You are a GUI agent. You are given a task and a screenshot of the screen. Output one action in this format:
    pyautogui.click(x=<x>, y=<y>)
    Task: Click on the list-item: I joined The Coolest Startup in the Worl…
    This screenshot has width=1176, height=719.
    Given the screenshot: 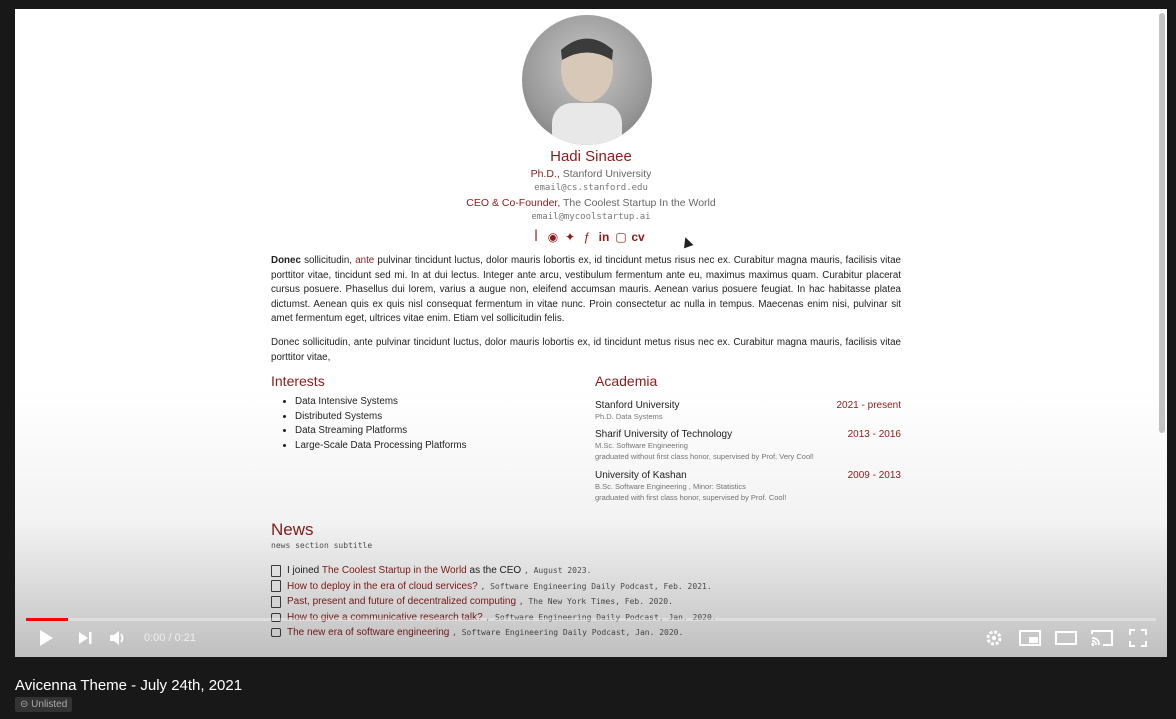 What is the action you would take?
    pyautogui.click(x=431, y=570)
    